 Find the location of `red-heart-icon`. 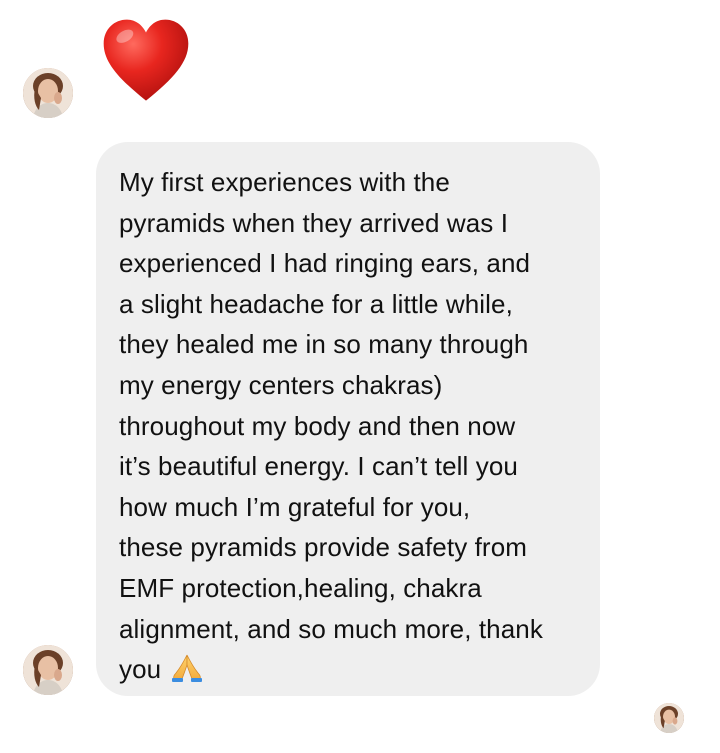

red-heart-icon is located at coordinates (146, 62).